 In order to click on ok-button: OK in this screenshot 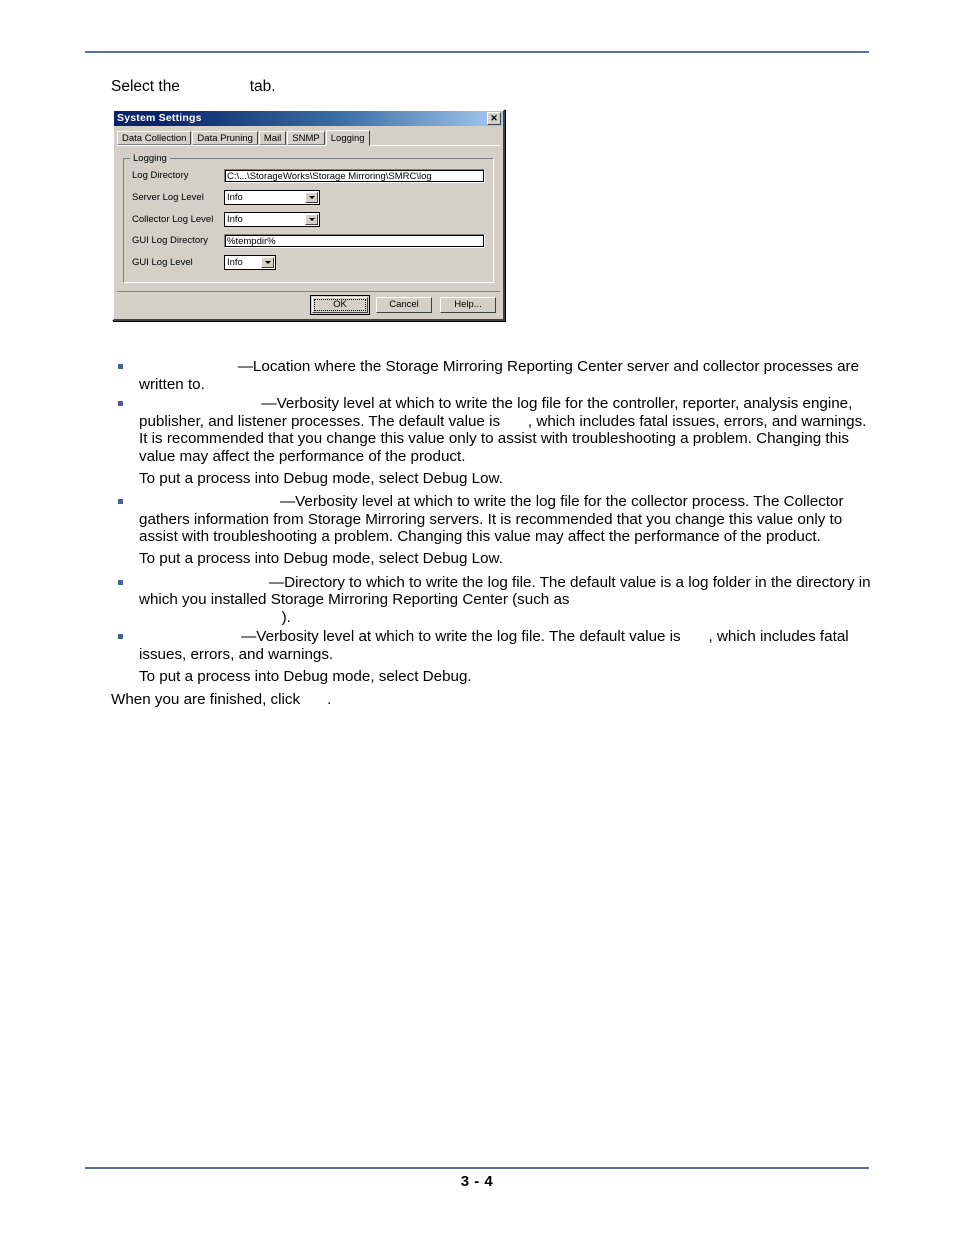, I will do `click(340, 305)`.